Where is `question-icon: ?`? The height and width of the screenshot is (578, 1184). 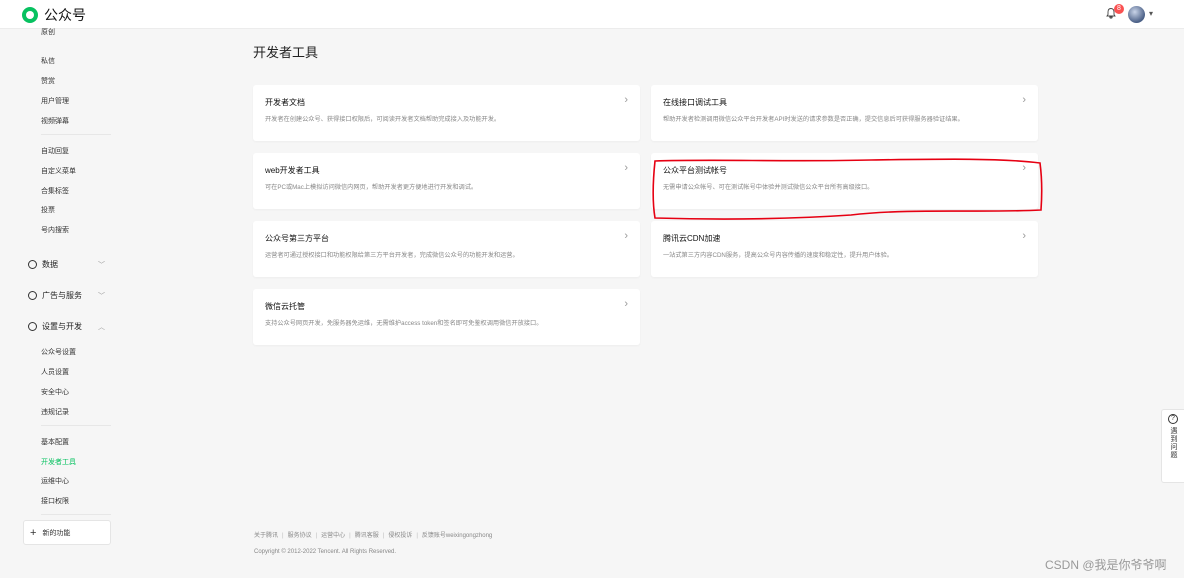 question-icon: ? is located at coordinates (1173, 419).